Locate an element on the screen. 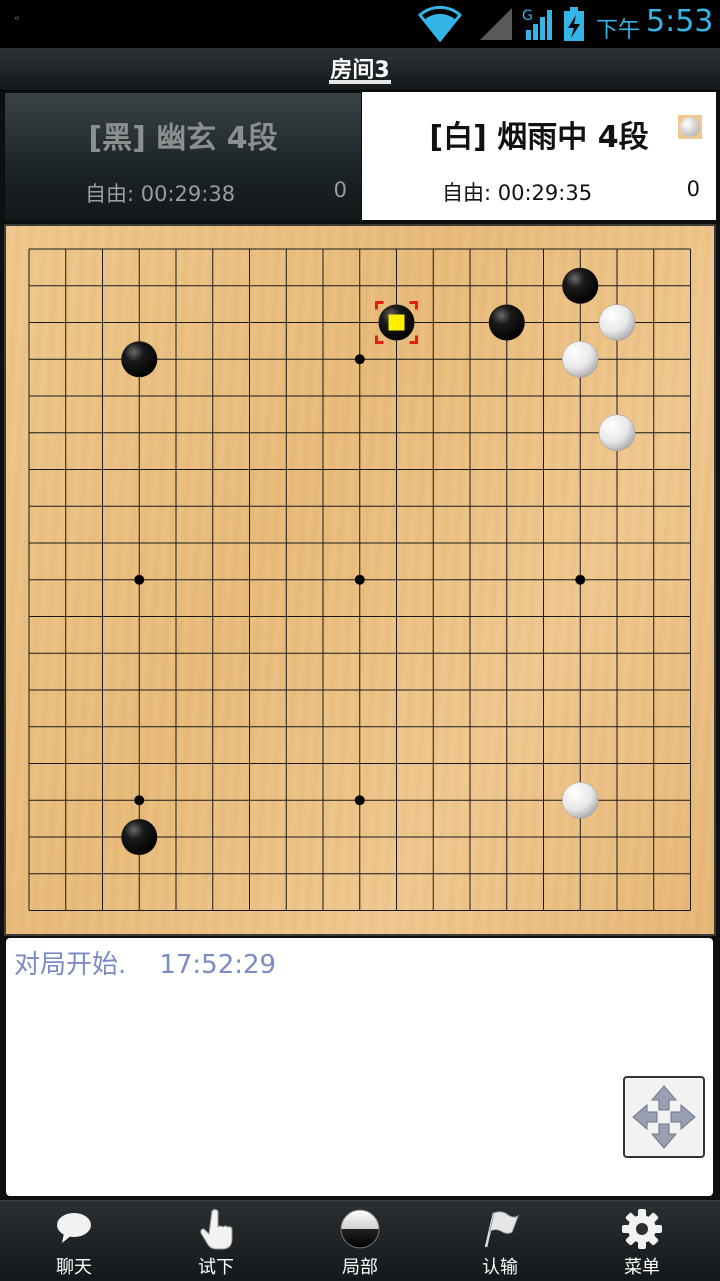 The image size is (720, 1281). log-line: 对局开始. 17:52:29 is located at coordinates (145, 965).